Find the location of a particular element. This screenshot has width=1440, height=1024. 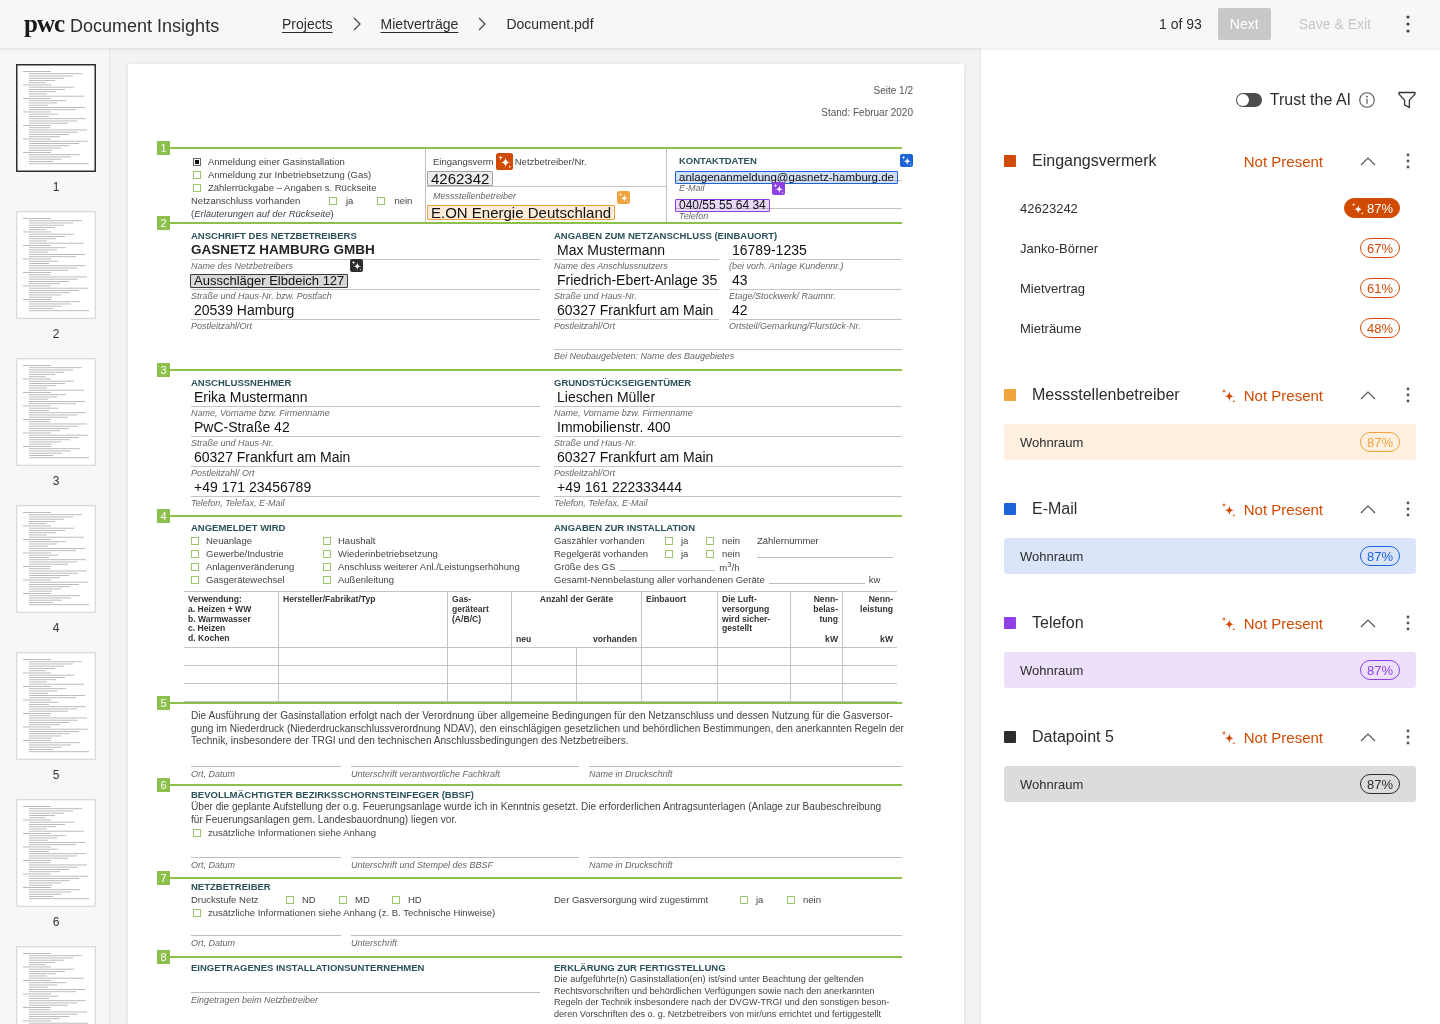

checkbox-label: nein is located at coordinates (403, 200).